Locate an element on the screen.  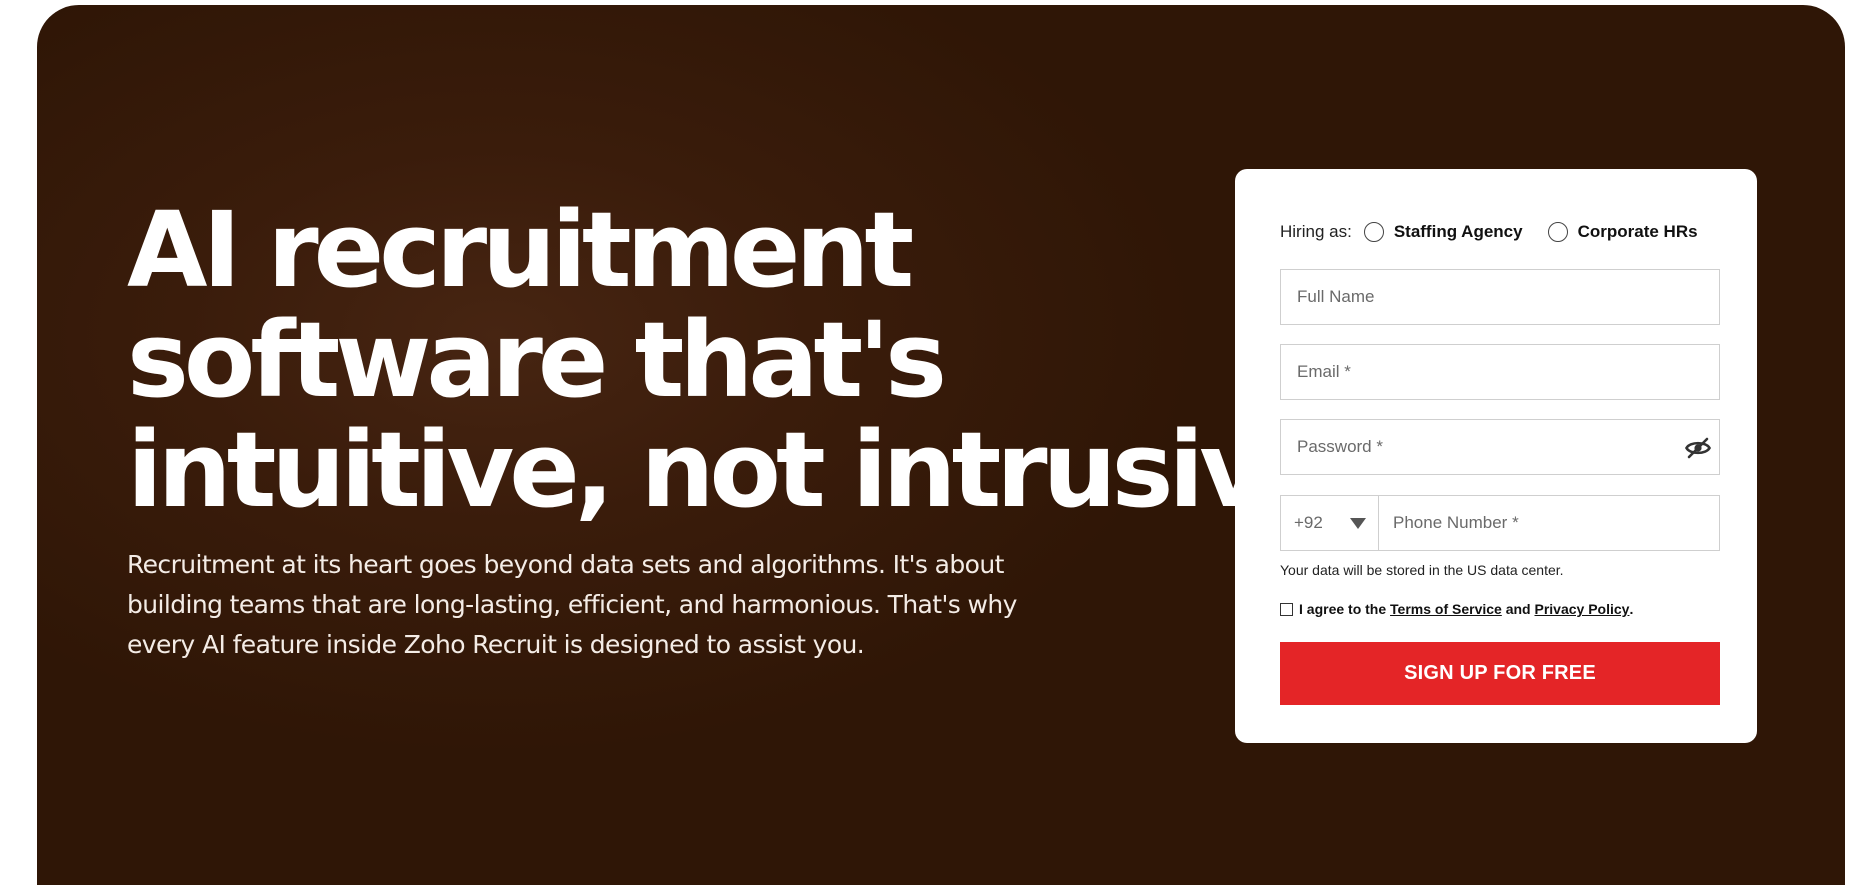
sign-up-button: SIGN UP FOR FREE is located at coordinates (1500, 673).